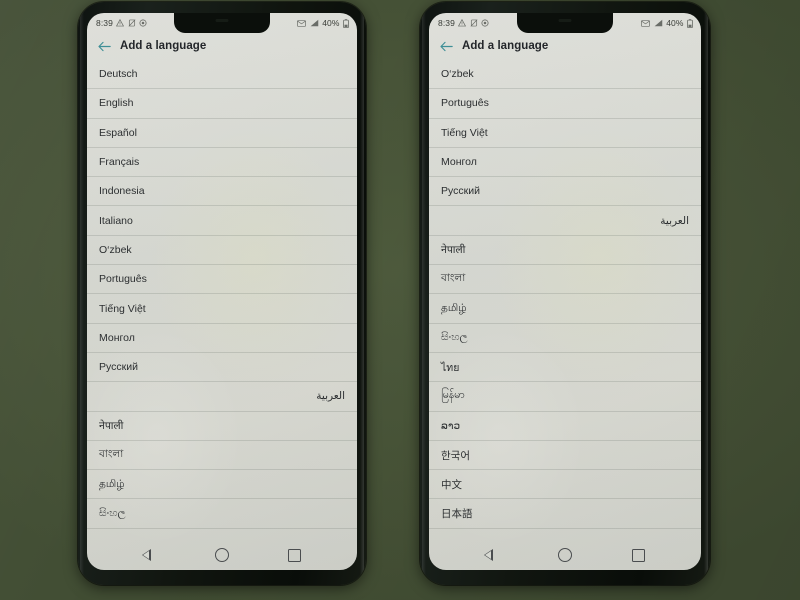 The image size is (800, 600). I want to click on language-list-item: Indonesia, so click(222, 192).